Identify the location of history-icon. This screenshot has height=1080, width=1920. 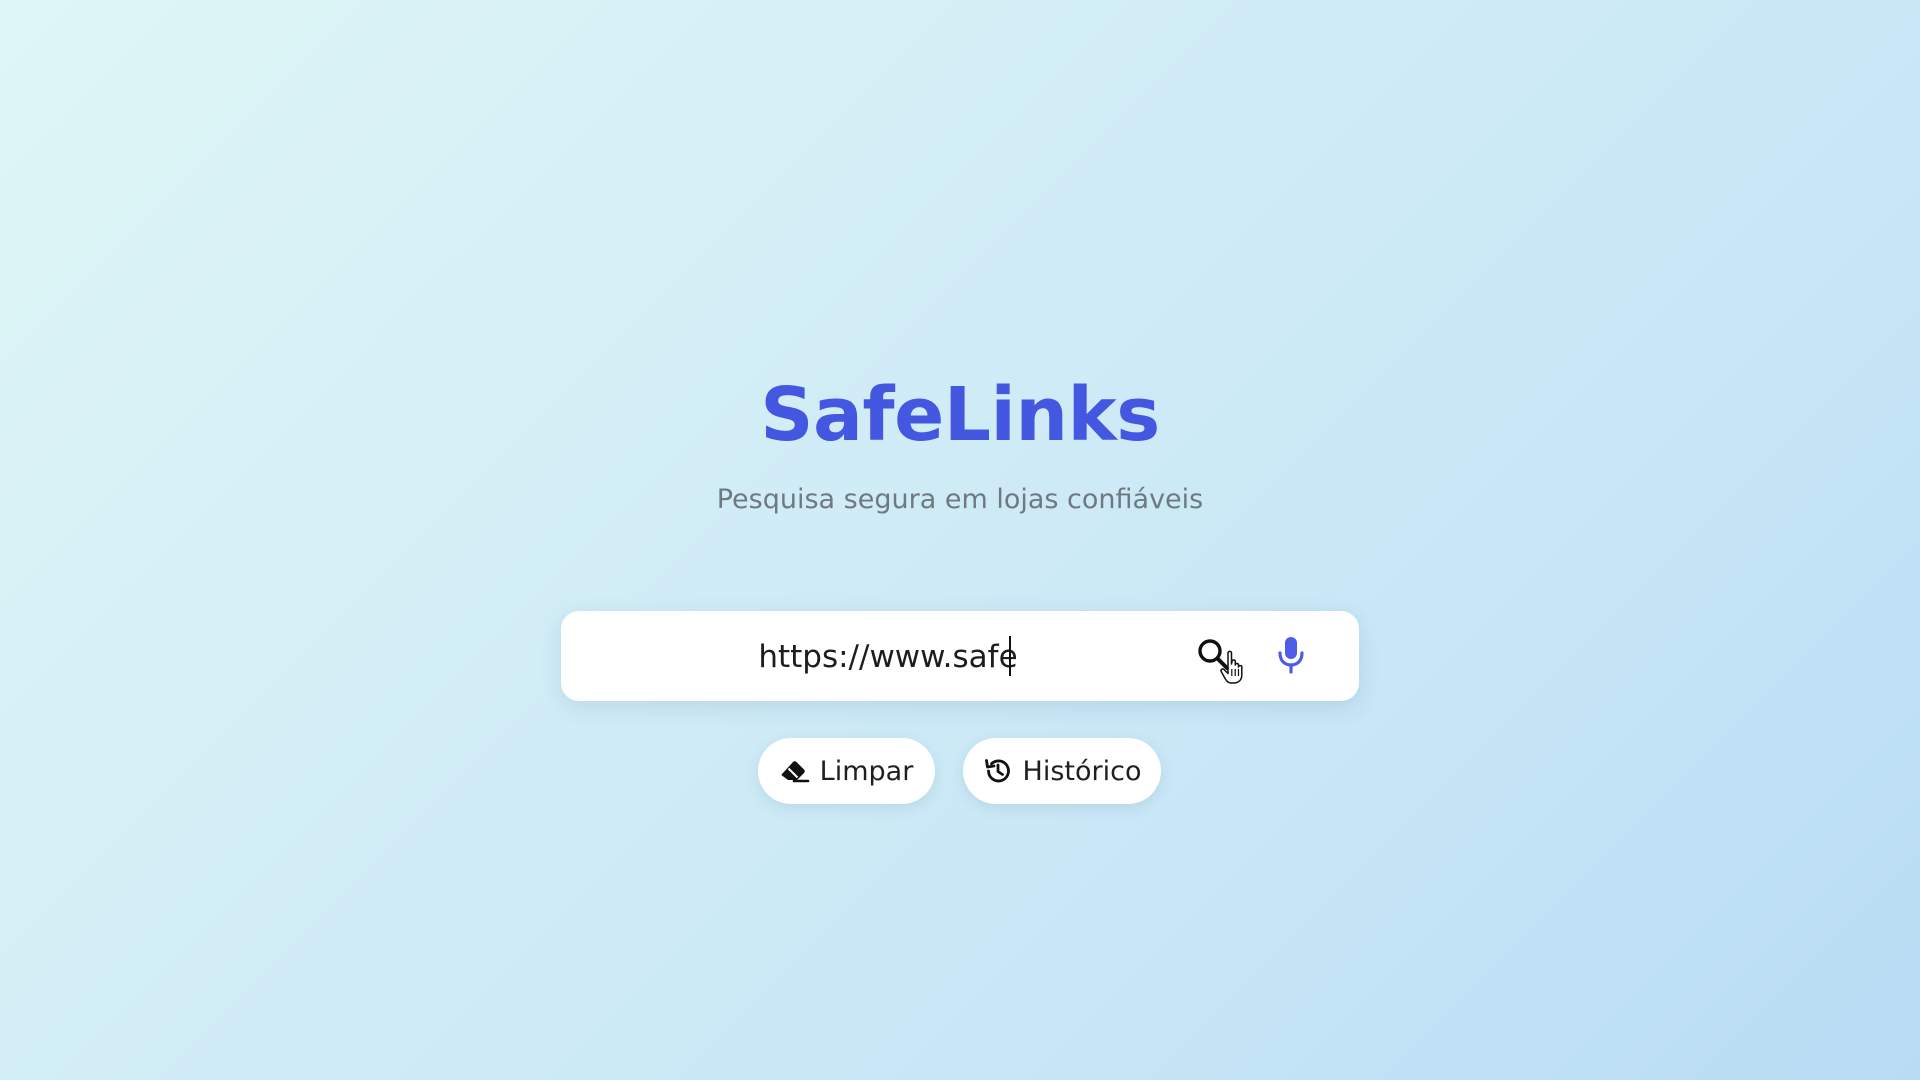
(998, 771).